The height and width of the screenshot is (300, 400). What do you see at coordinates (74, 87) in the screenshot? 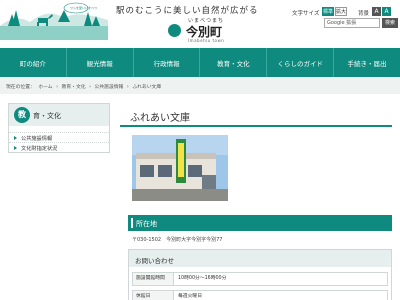
I see `breadcrumb-education: 教育・文化` at bounding box center [74, 87].